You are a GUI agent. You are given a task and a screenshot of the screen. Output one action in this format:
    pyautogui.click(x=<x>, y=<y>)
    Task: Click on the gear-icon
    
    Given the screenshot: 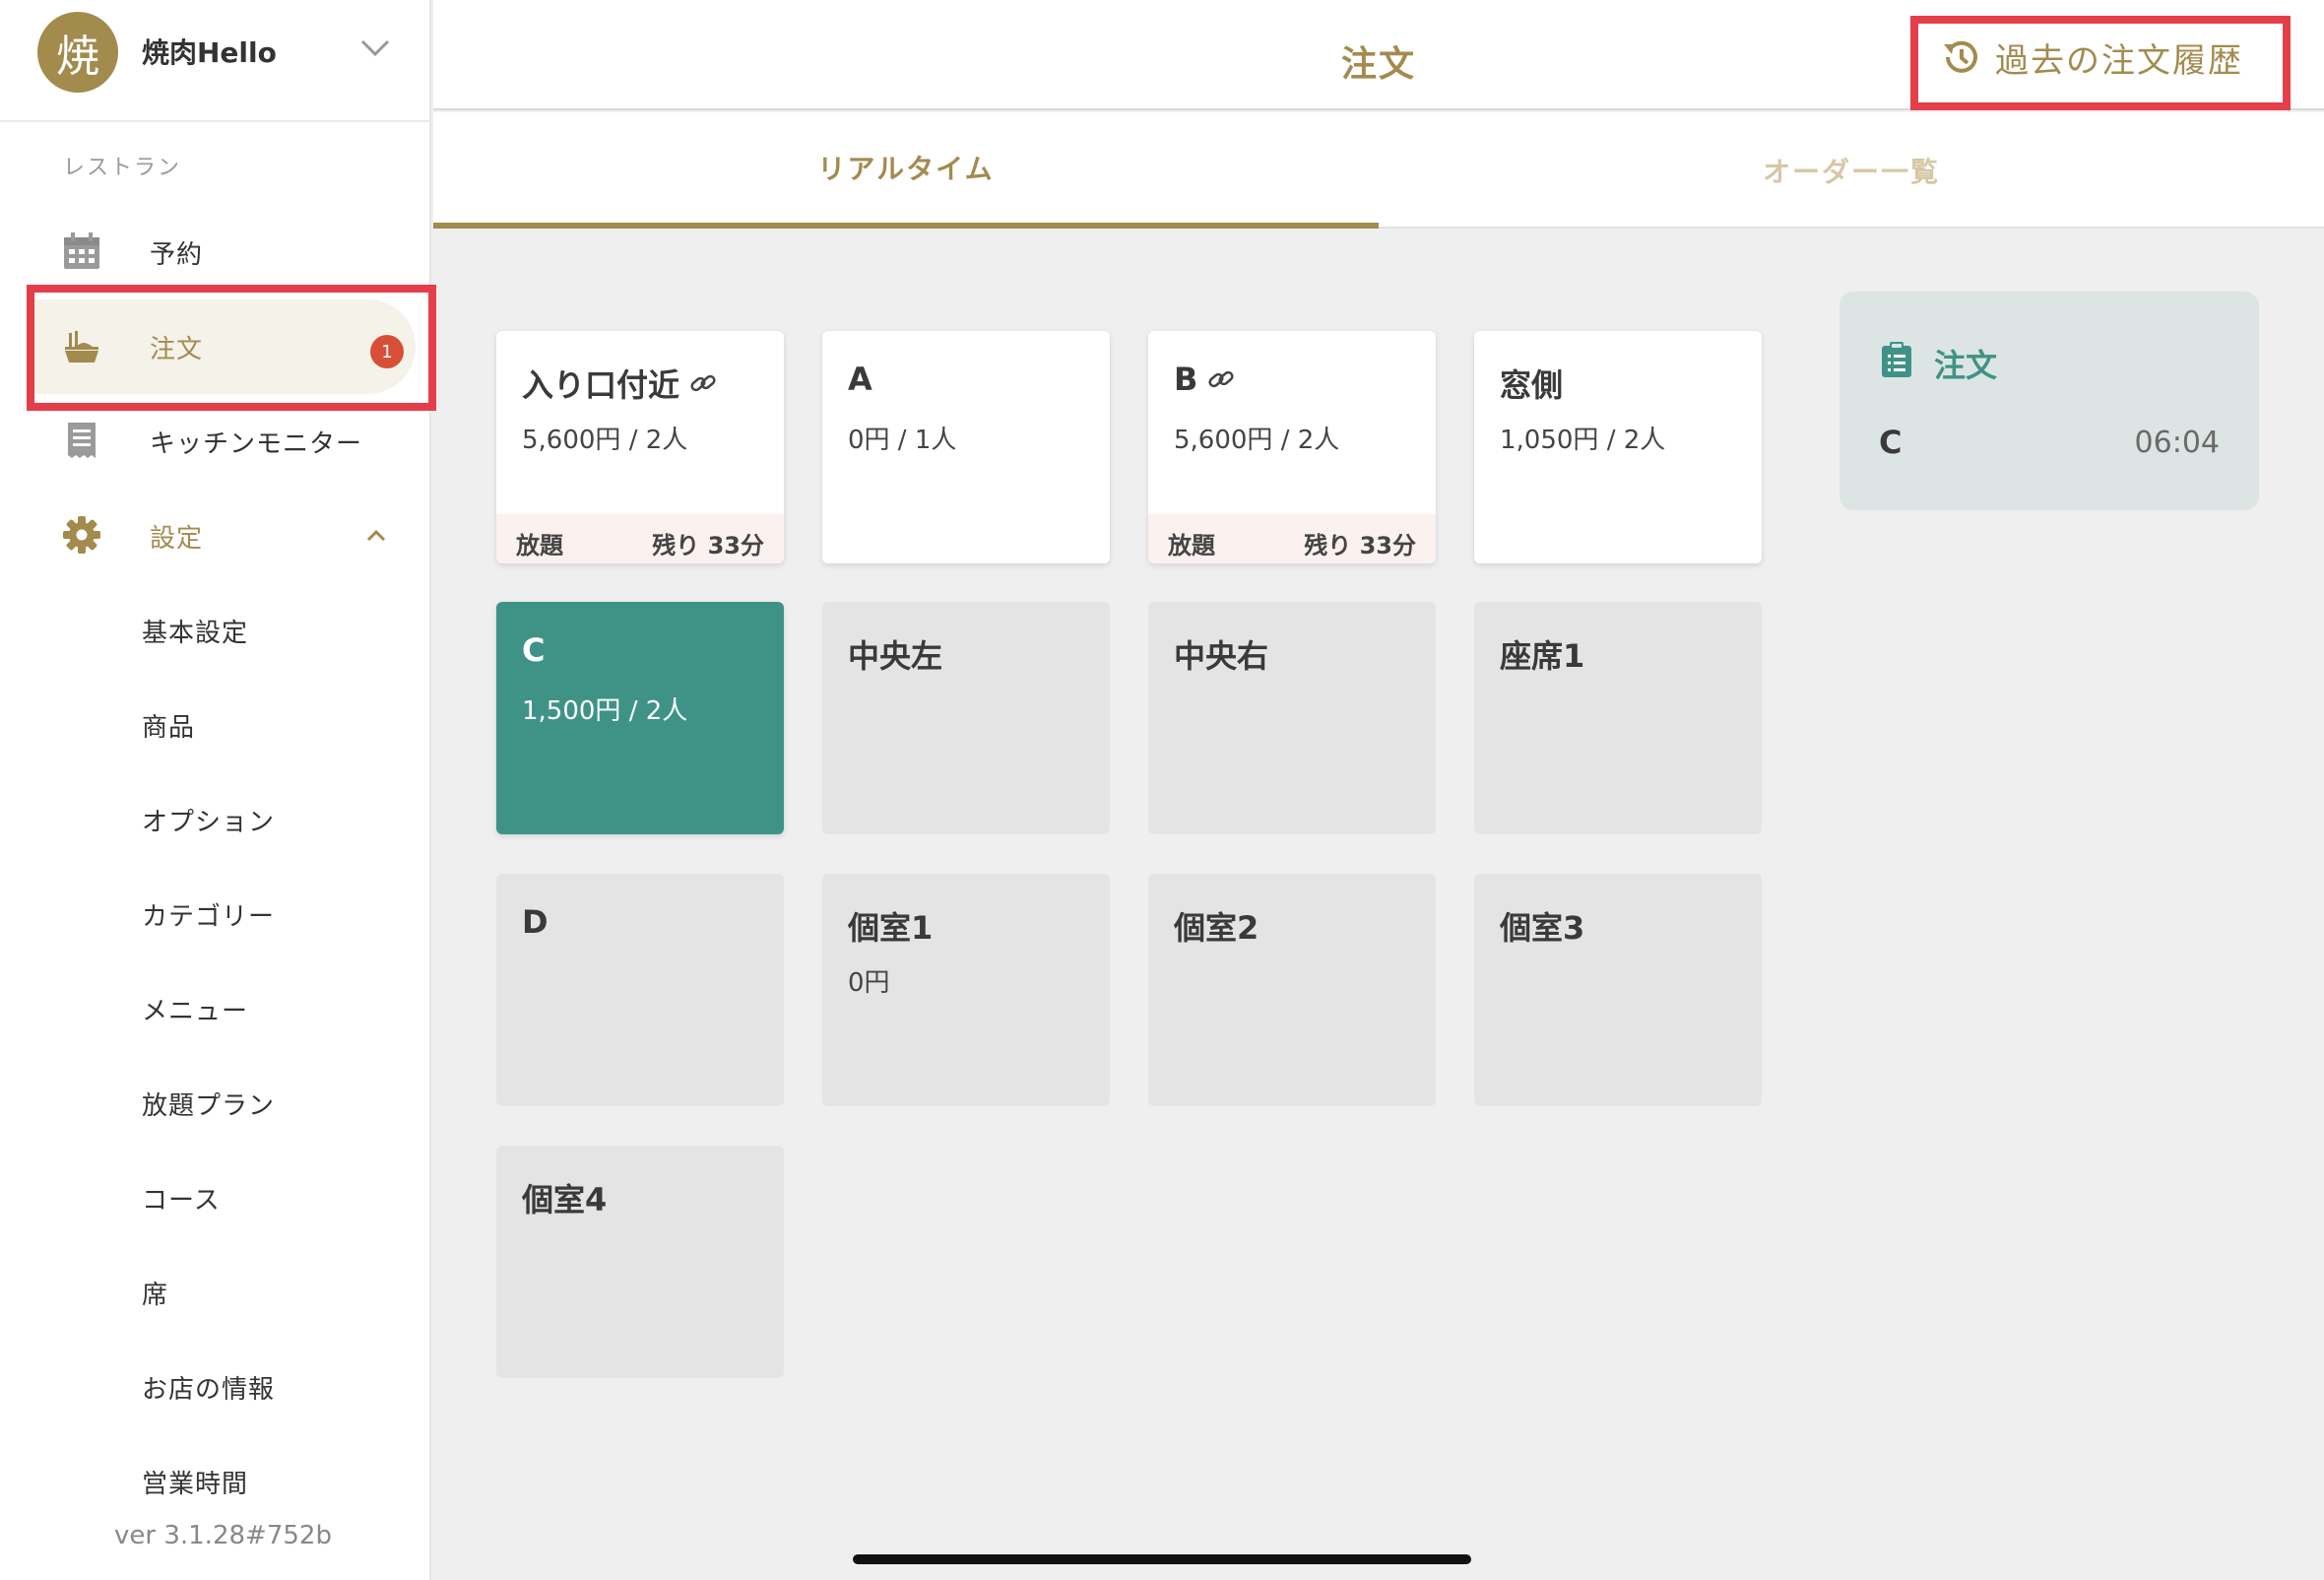 What is the action you would take?
    pyautogui.click(x=81, y=535)
    